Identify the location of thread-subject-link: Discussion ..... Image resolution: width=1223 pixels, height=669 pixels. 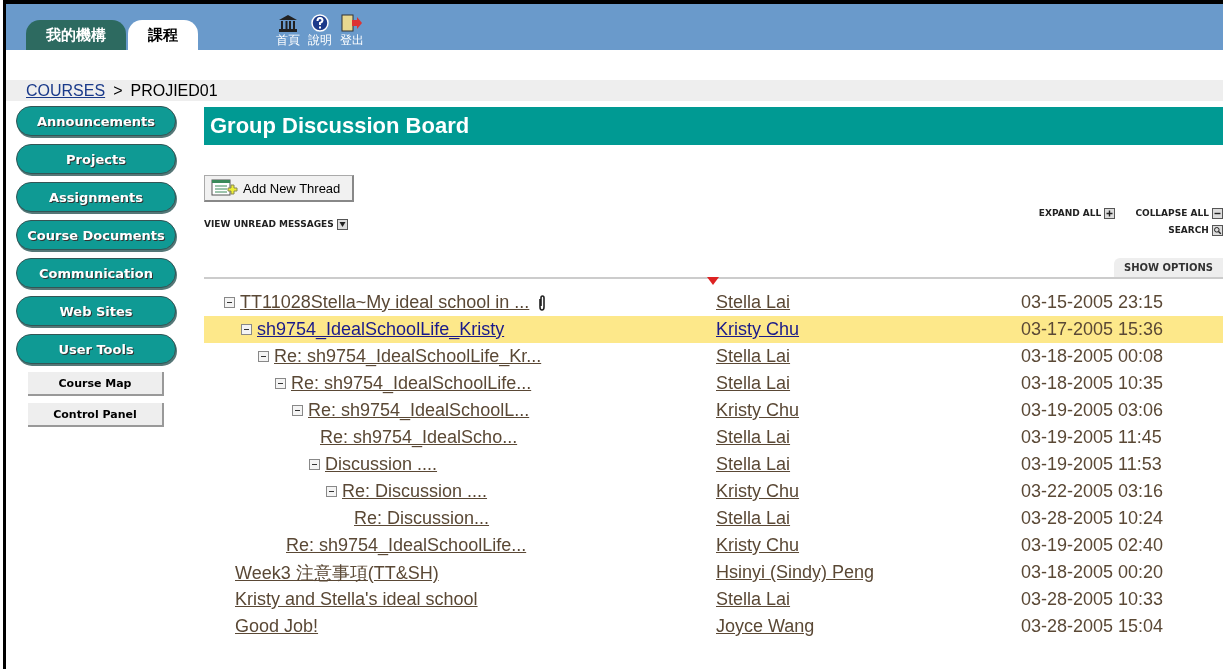
(381, 464).